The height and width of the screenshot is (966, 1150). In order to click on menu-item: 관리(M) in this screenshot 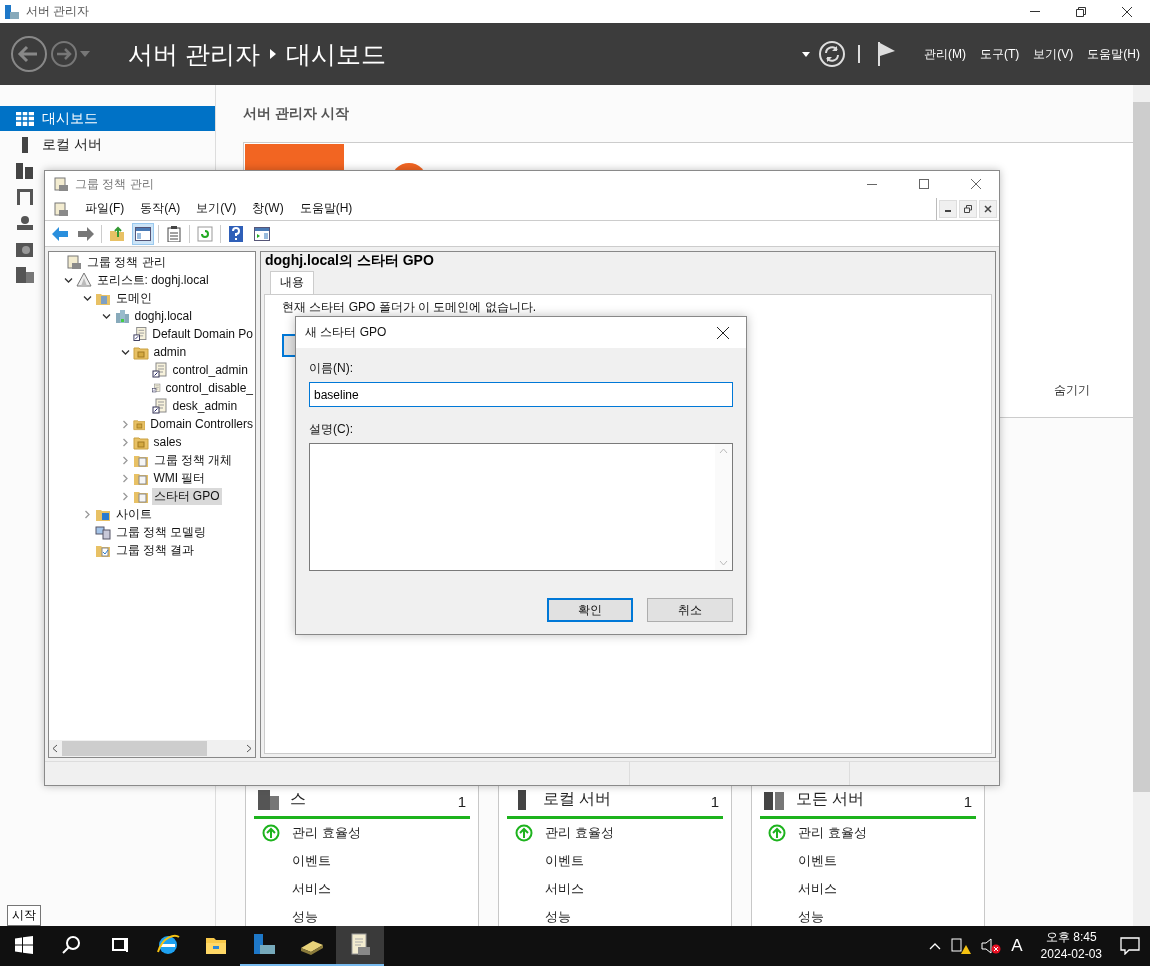, I will do `click(945, 54)`.